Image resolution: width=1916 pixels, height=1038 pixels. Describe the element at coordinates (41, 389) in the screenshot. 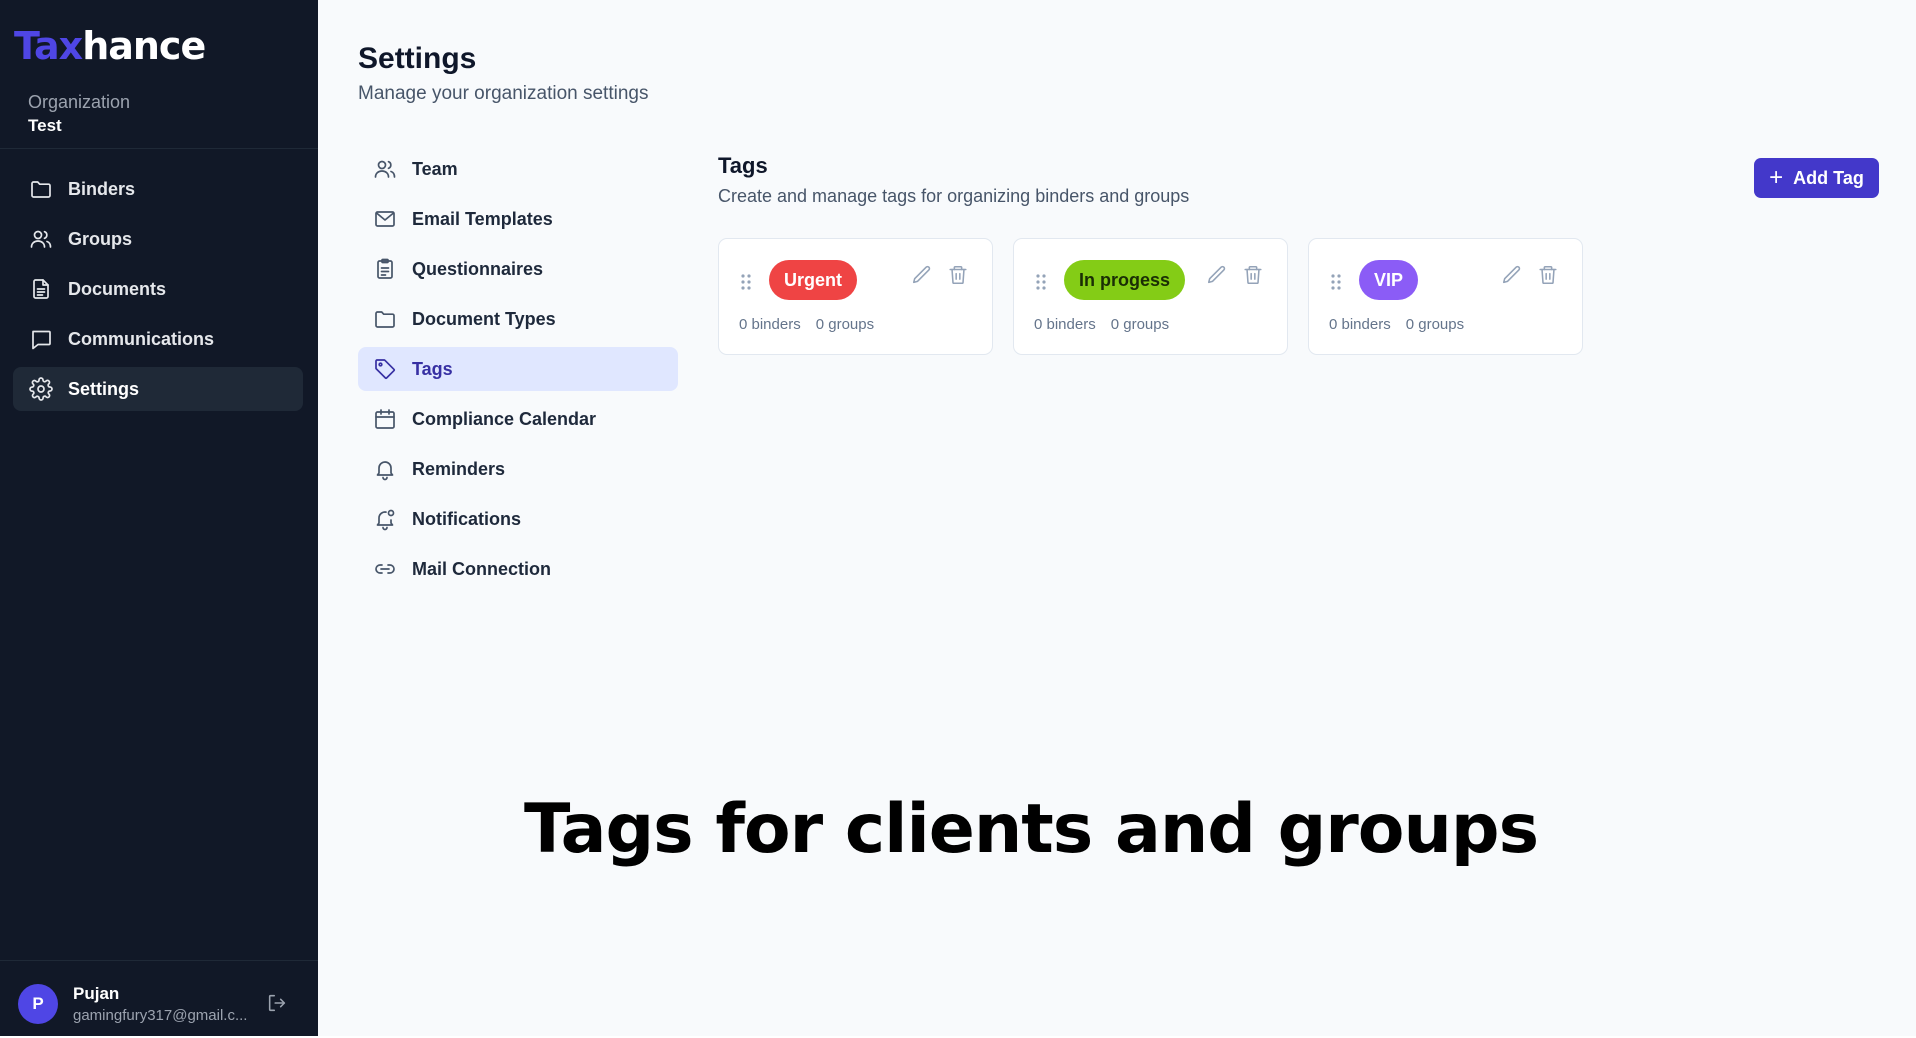

I see `gear-icon` at that location.